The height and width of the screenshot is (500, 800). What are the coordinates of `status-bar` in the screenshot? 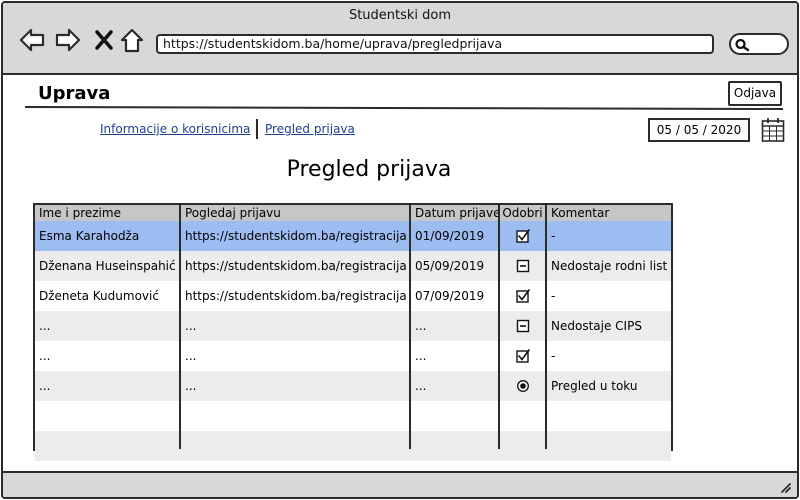 It's located at (400, 484).